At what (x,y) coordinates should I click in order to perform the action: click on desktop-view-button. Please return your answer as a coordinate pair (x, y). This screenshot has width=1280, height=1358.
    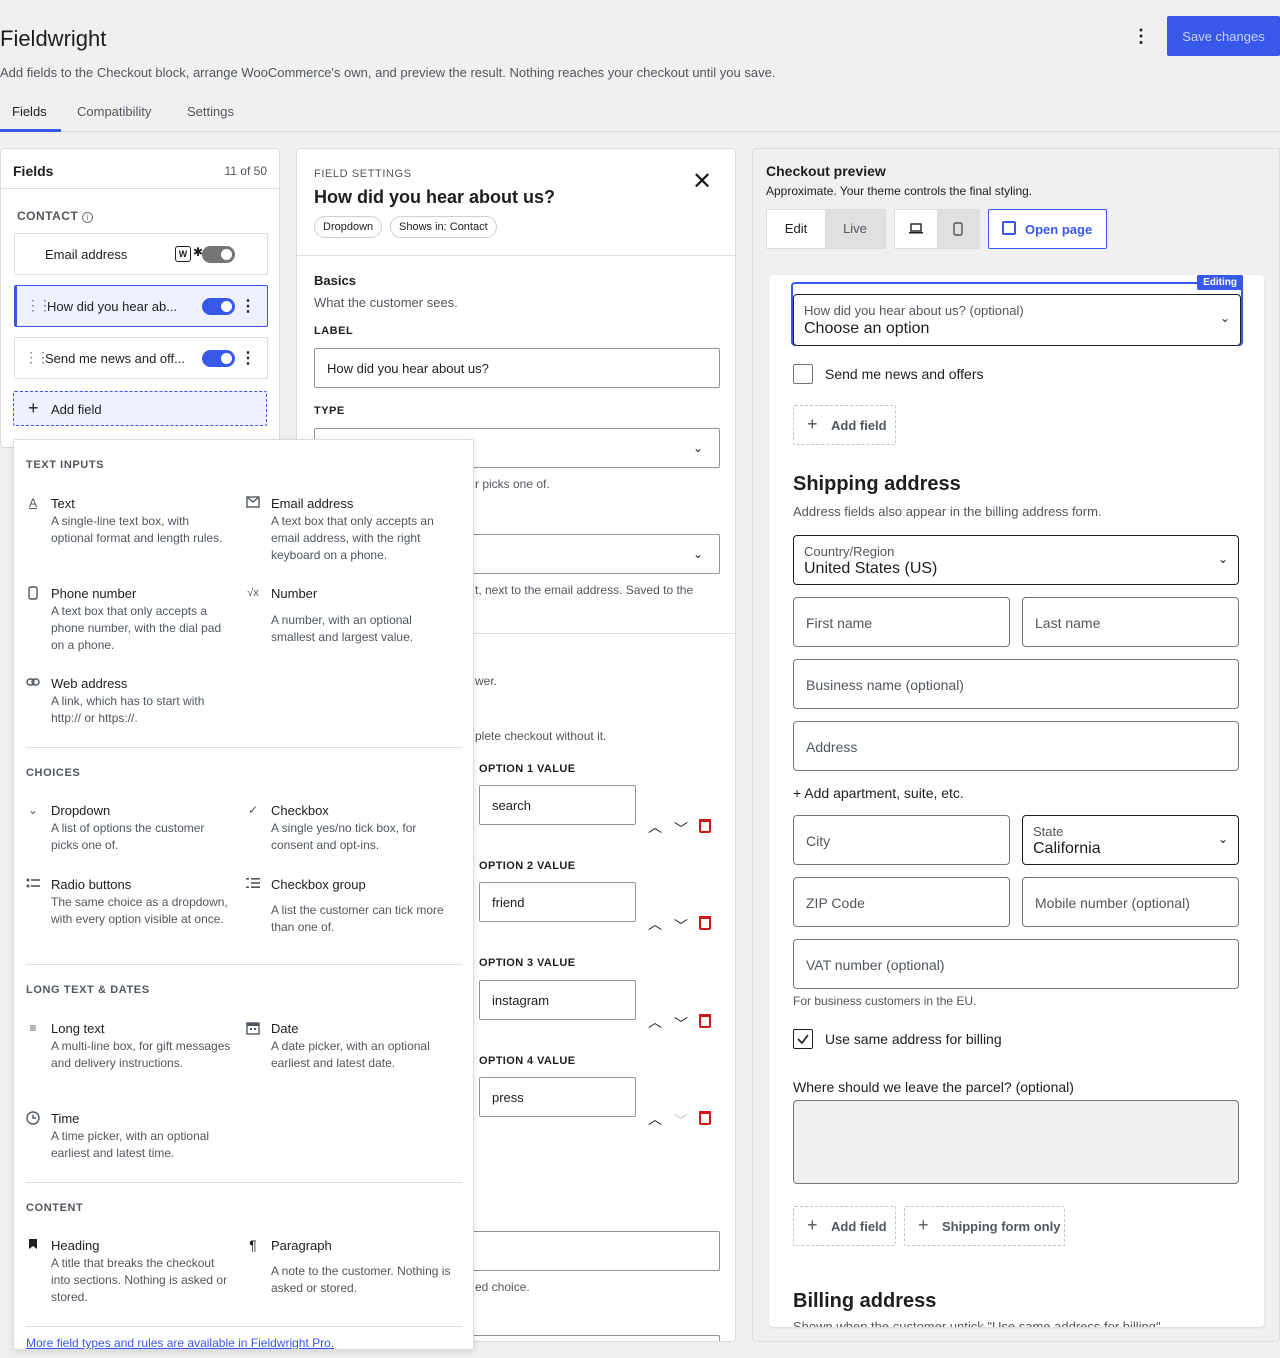
    Looking at the image, I should click on (916, 229).